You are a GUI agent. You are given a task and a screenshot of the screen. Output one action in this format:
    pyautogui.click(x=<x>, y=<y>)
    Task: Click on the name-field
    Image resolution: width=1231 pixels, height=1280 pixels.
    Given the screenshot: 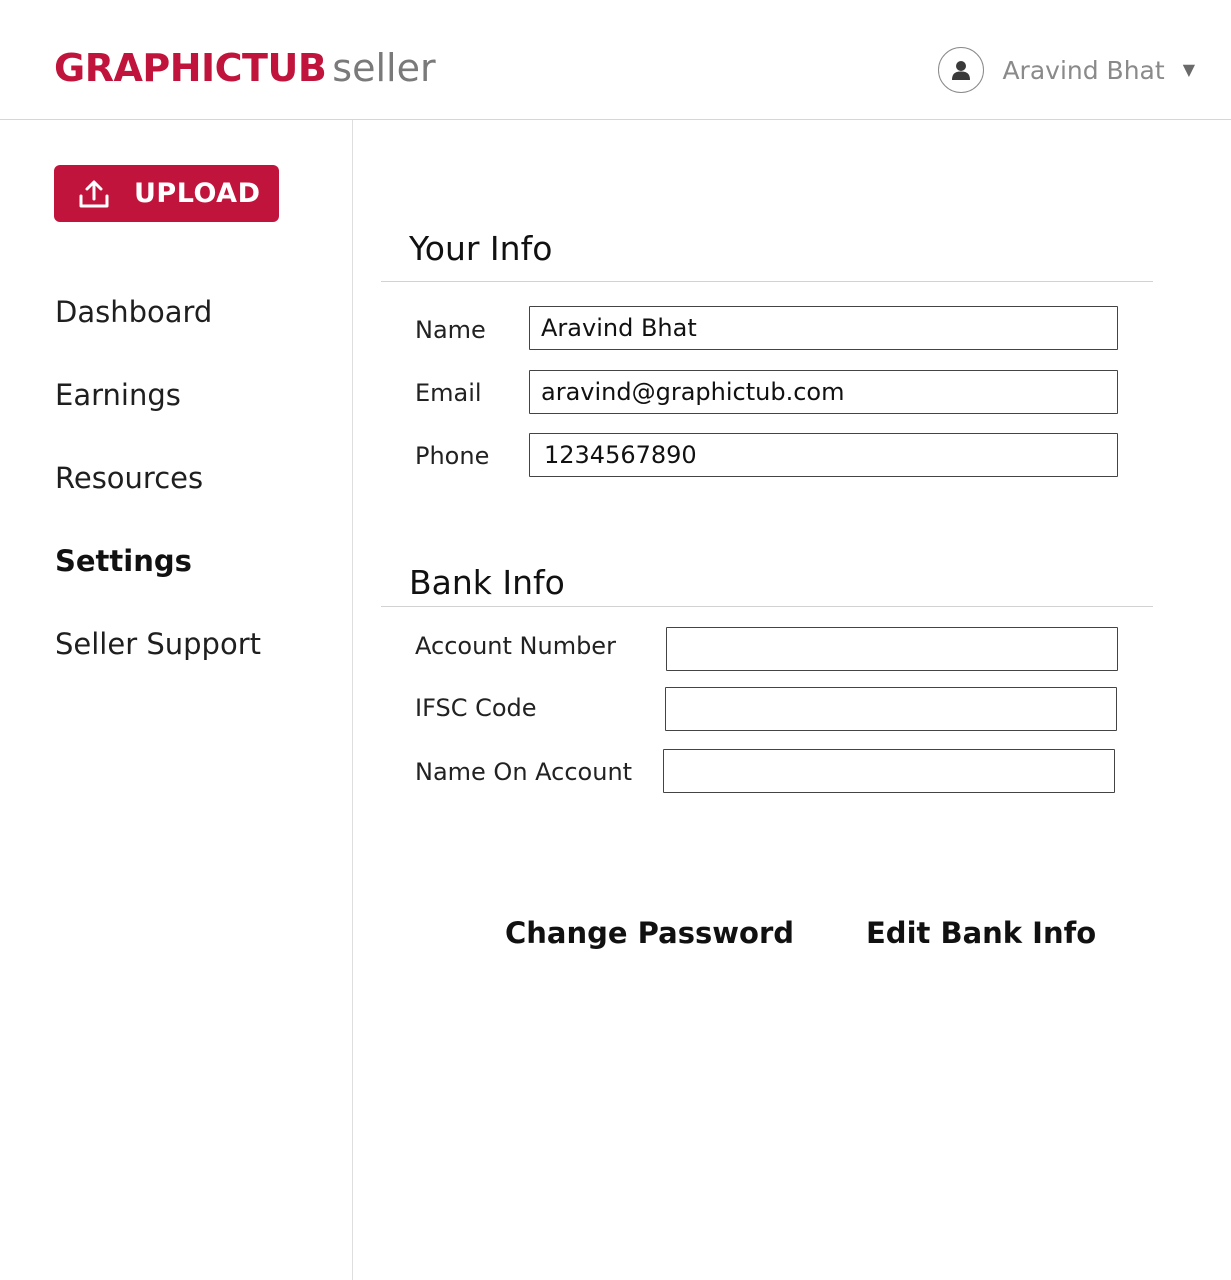 What is the action you would take?
    pyautogui.click(x=823, y=328)
    